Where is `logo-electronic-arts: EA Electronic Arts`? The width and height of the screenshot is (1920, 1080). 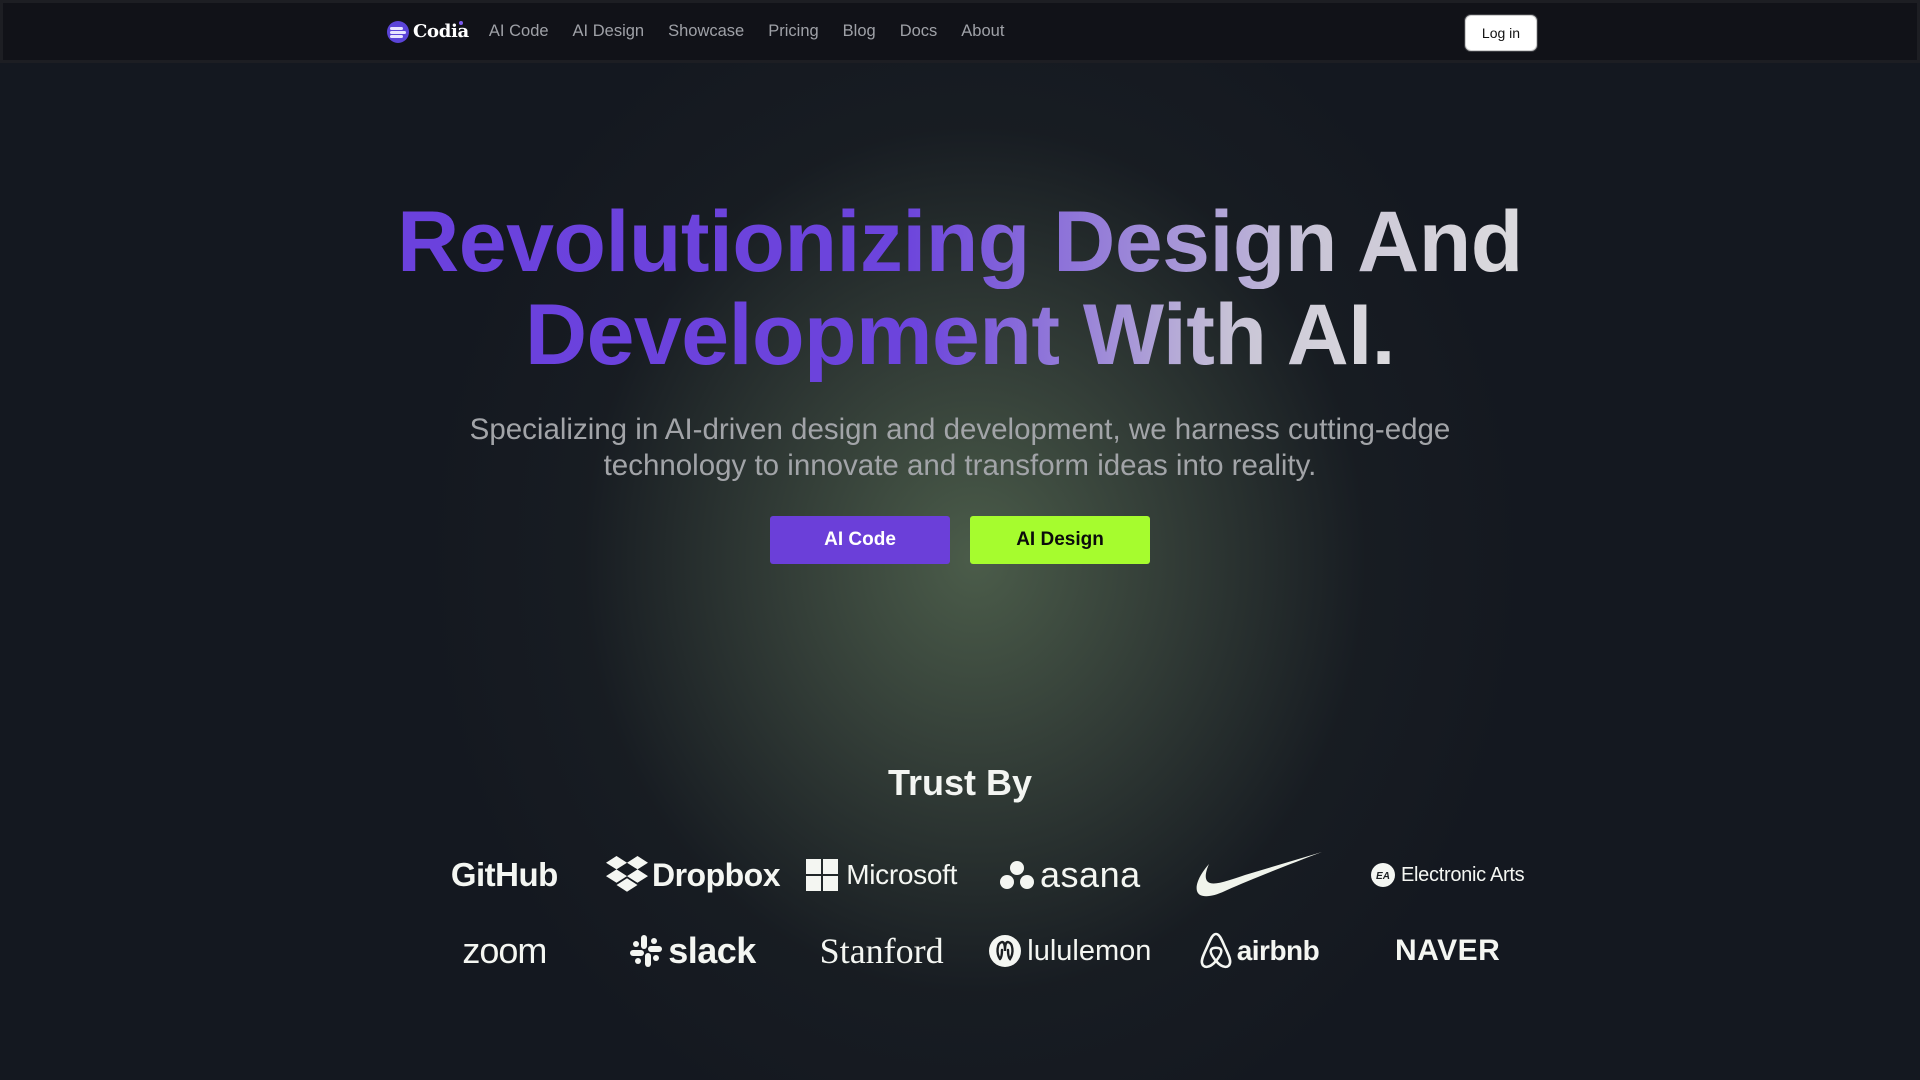 logo-electronic-arts: EA Electronic Arts is located at coordinates (1447, 875).